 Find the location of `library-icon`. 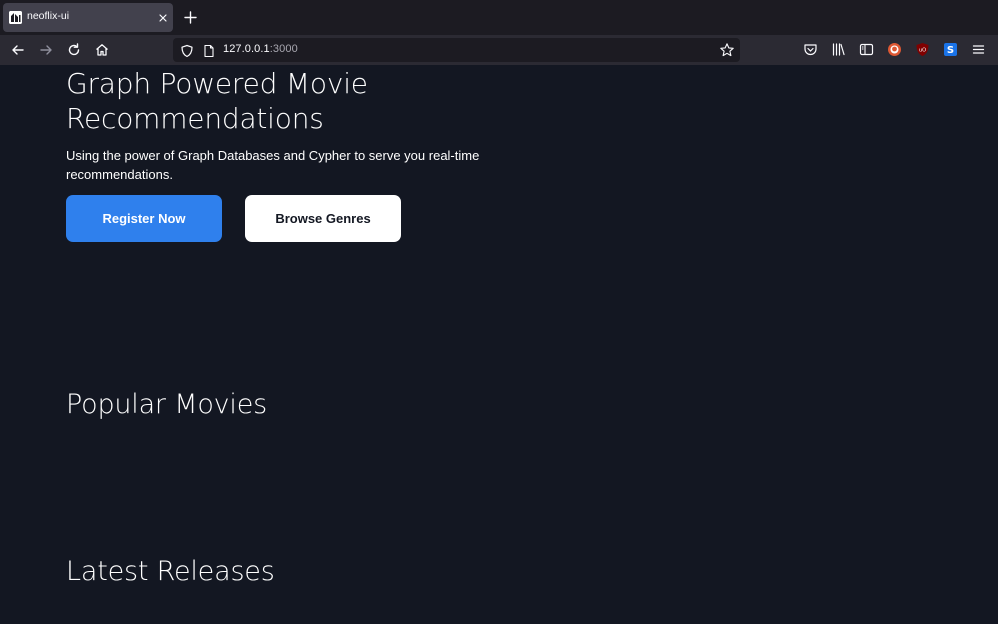

library-icon is located at coordinates (838, 49).